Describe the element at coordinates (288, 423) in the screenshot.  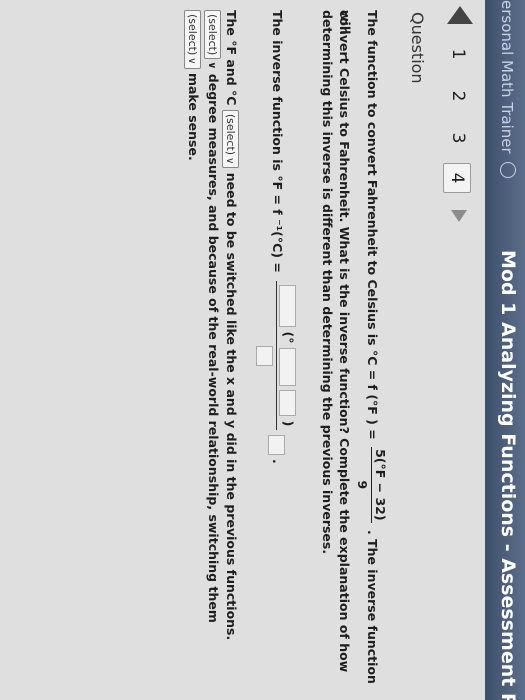
I see `inverse-paren-close: )` at that location.